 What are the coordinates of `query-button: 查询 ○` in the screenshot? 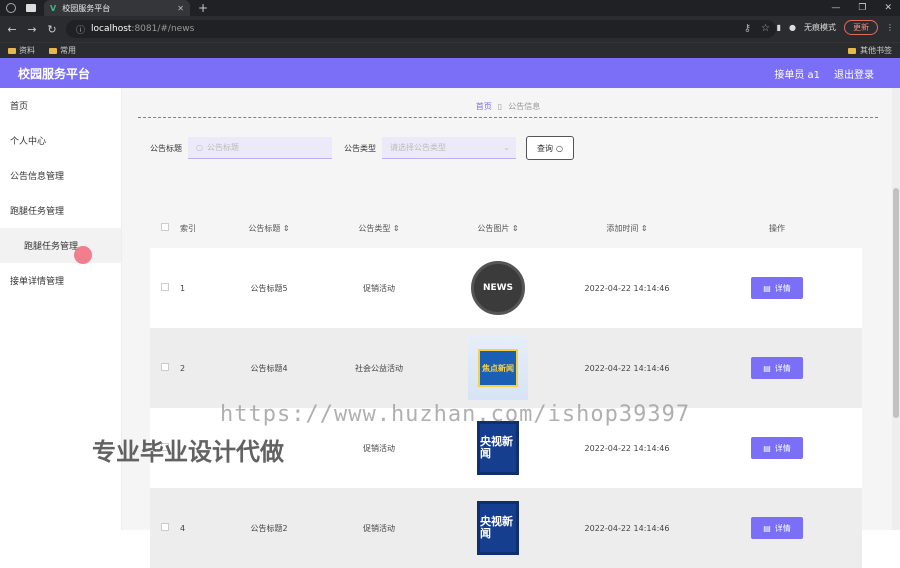 It's located at (550, 148).